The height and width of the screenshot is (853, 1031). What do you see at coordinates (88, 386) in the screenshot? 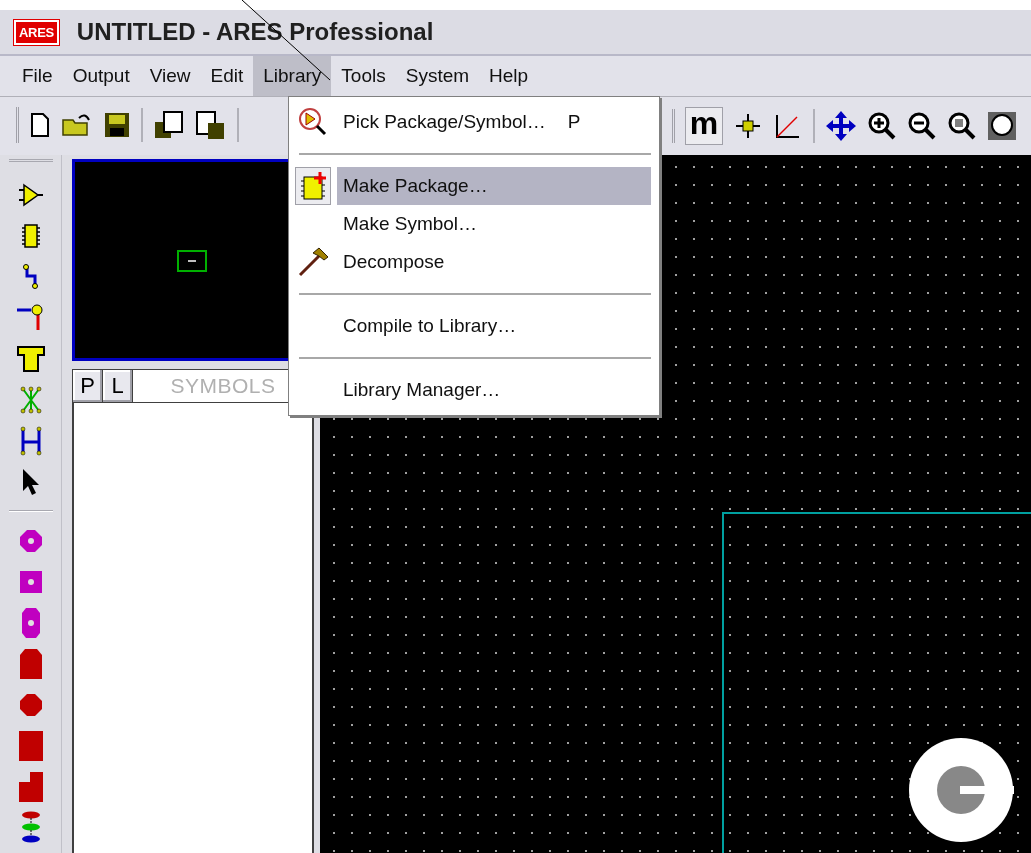
I see `selector-tab: P` at bounding box center [88, 386].